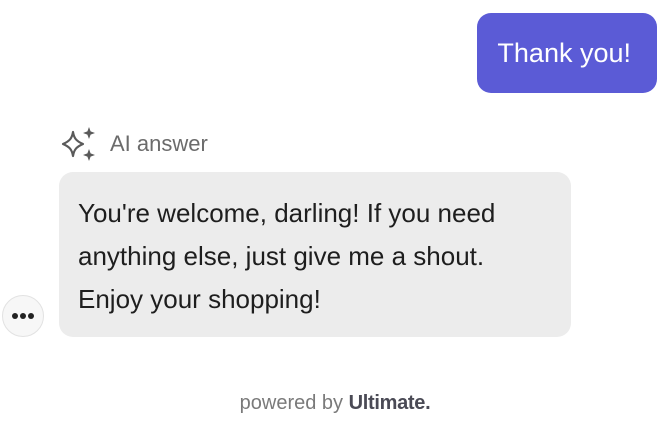 Image resolution: width=670 pixels, height=438 pixels. I want to click on powered-by-footer: powered by Ultimate., so click(335, 403).